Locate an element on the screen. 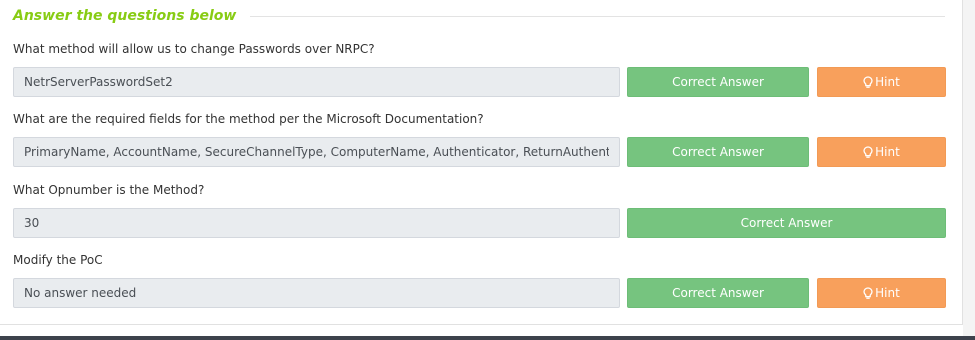  section-title: Answer the questions below is located at coordinates (125, 16).